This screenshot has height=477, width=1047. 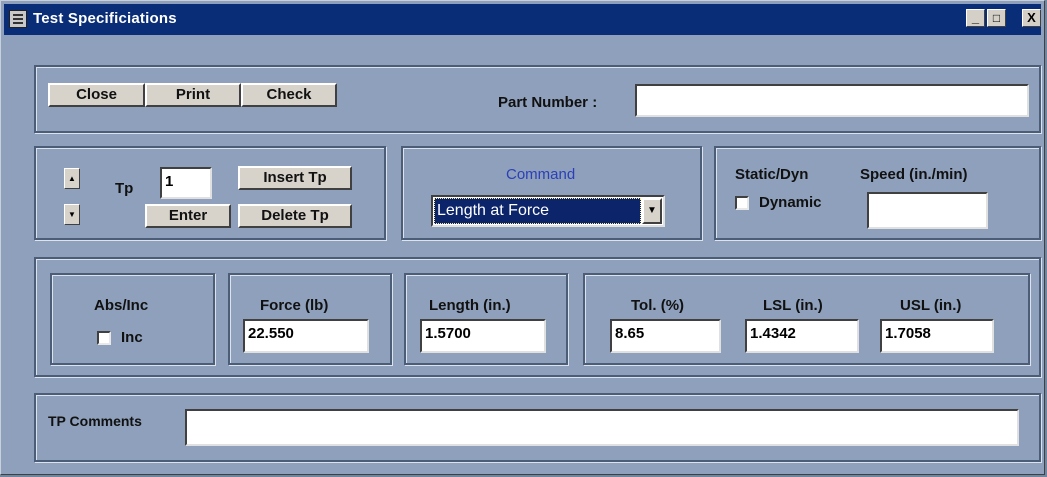 I want to click on app-icon, so click(x=18, y=19).